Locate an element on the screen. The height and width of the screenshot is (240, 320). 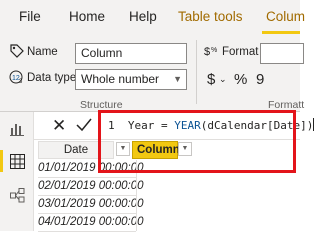
table-row: 04/01/2019 00:00:00 is located at coordinates (91, 223).